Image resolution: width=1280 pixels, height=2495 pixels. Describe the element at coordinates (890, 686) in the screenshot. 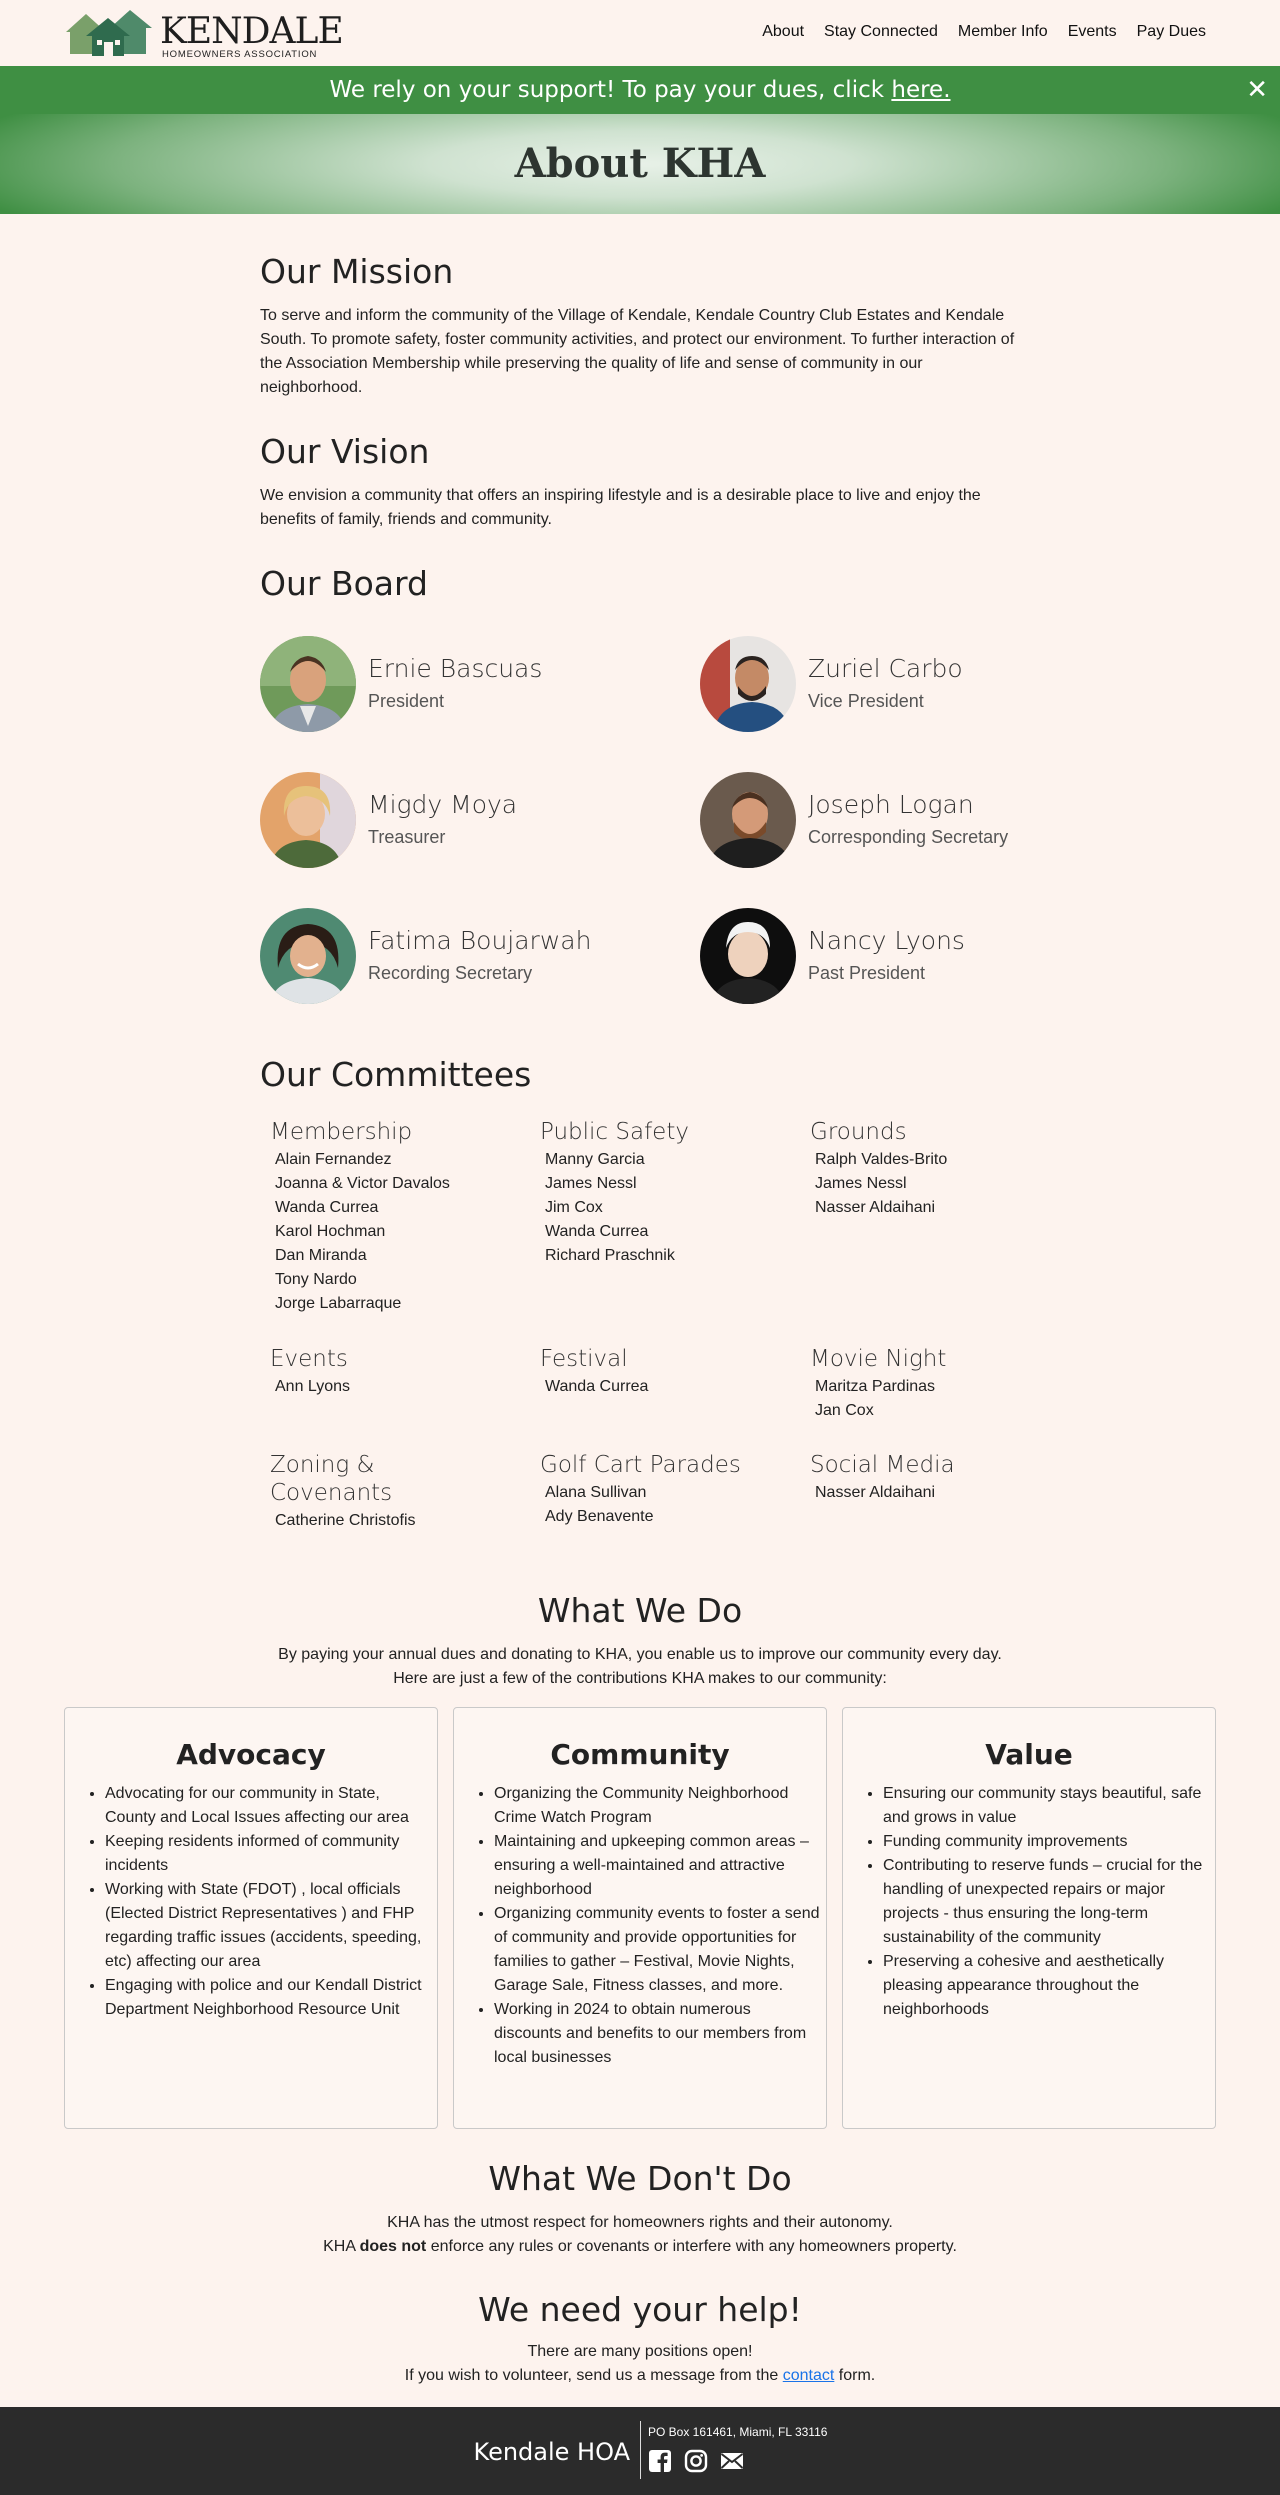

I see `board-member: Zuriel Carbo Vice President` at that location.